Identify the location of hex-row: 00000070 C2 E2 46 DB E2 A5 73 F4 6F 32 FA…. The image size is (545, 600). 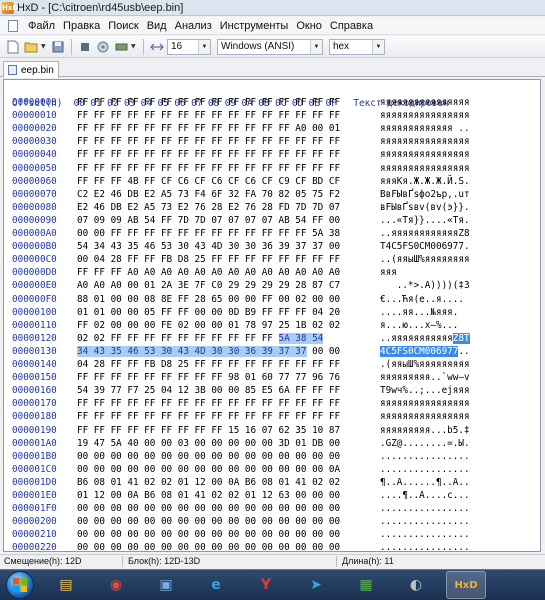
(272, 194).